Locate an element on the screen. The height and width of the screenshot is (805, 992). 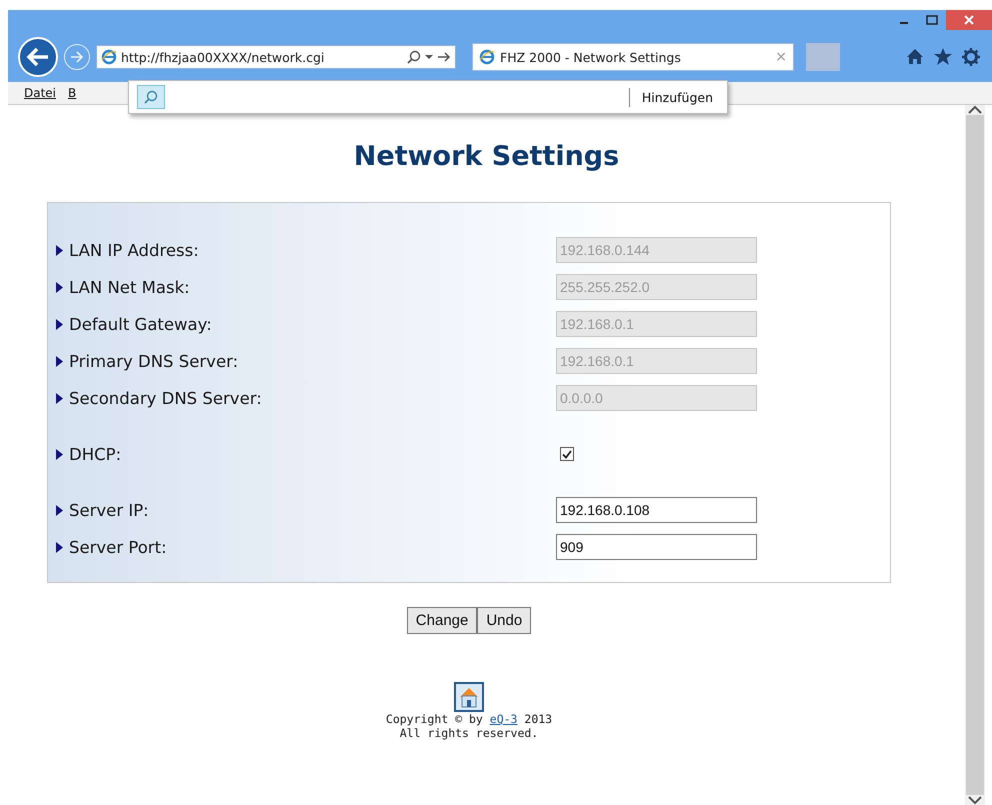
maximize-icon is located at coordinates (932, 20).